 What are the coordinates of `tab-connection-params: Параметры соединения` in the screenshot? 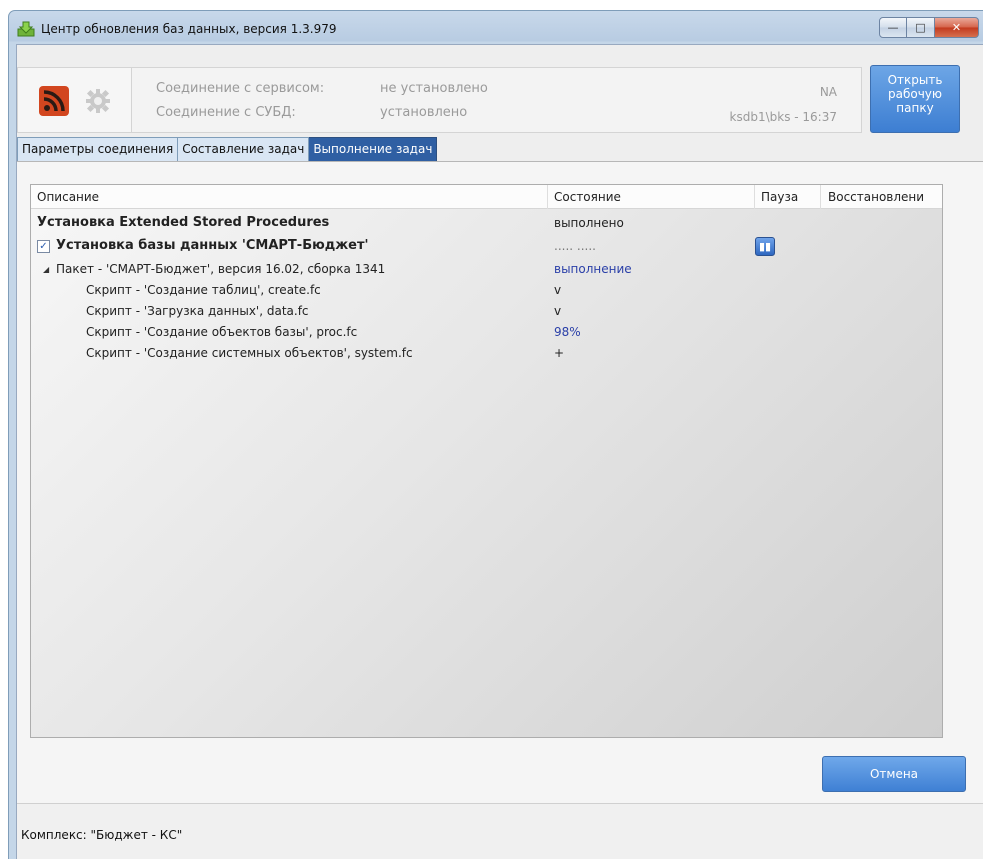 It's located at (98, 149).